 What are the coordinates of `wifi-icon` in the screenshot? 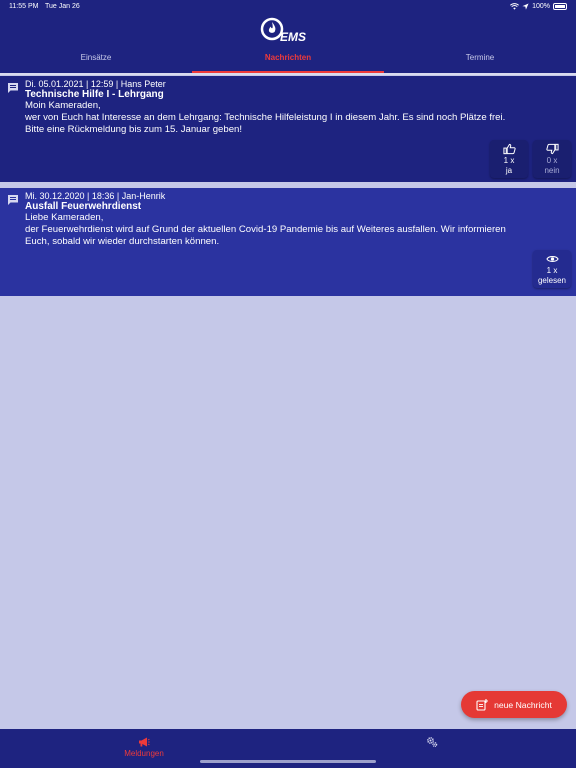 It's located at (515, 6).